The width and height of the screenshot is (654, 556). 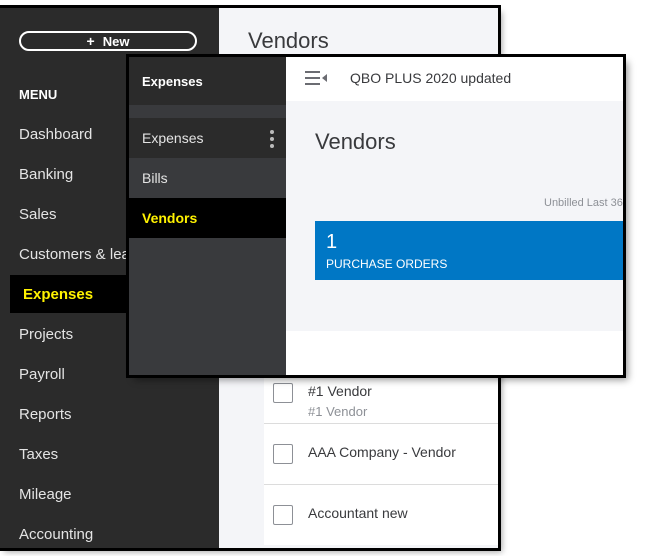 I want to click on nav-item-customers-leads: Customers & leads, so click(x=82, y=254).